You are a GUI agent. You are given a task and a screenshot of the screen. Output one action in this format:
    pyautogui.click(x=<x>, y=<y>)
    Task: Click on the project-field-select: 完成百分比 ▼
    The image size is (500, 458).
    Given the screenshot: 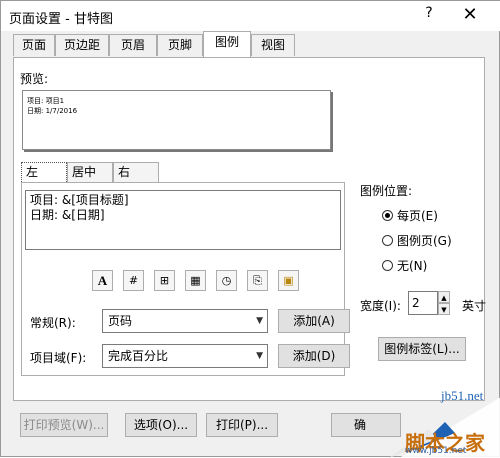 What is the action you would take?
    pyautogui.click(x=185, y=356)
    